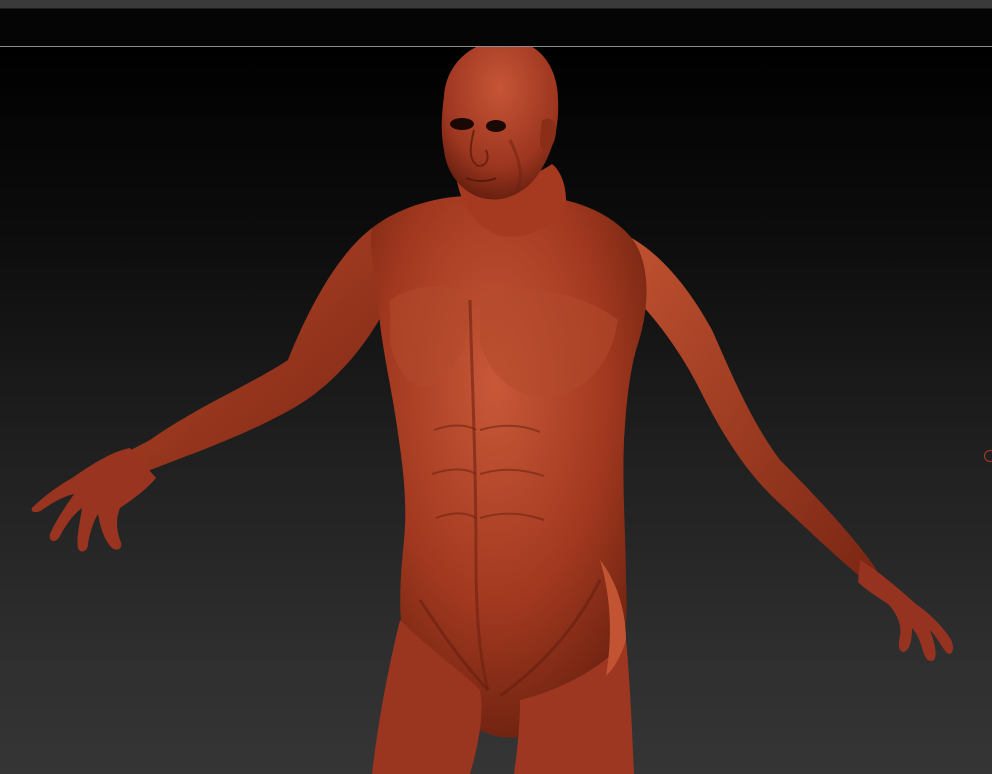 The image size is (992, 774). I want to click on circle-marker-icon, so click(988, 456).